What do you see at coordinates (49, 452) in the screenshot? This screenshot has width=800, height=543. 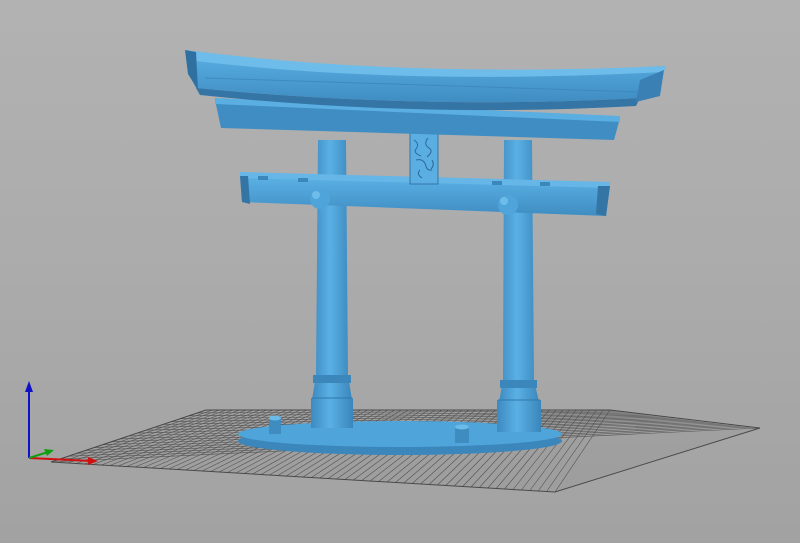 I see `y-axis-arrow-icon` at bounding box center [49, 452].